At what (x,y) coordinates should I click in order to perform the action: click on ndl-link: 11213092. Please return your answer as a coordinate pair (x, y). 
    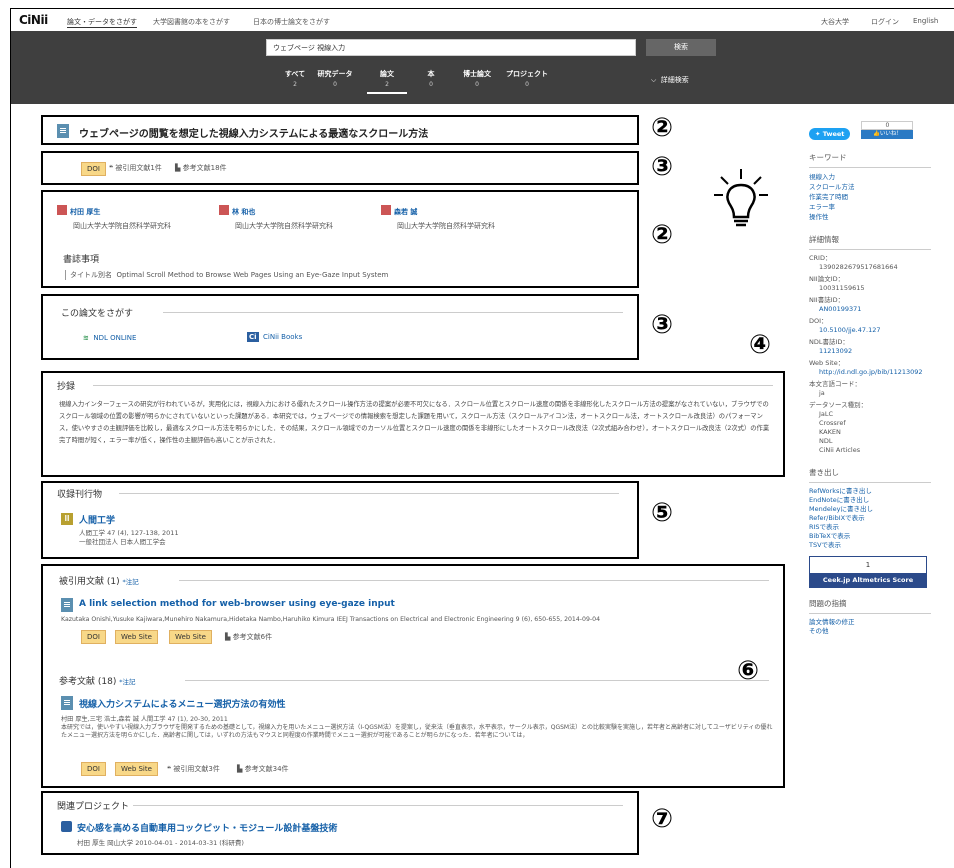
    Looking at the image, I should click on (875, 351).